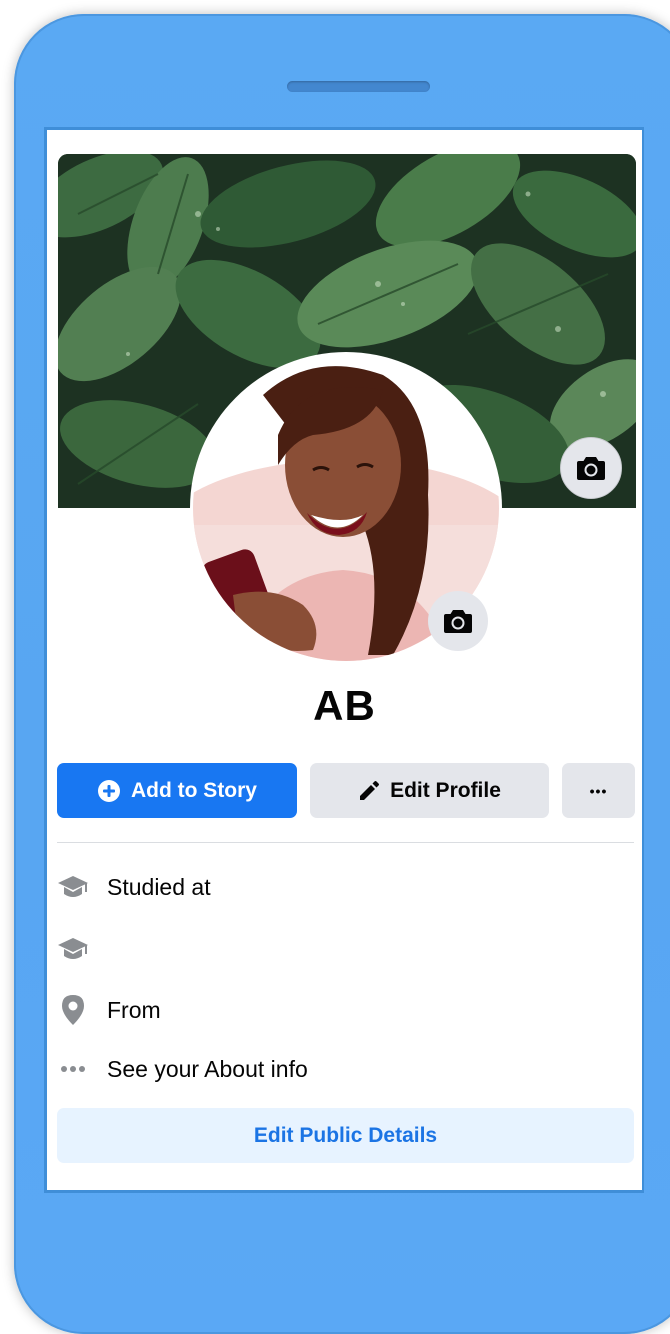 Image resolution: width=670 pixels, height=1334 pixels. What do you see at coordinates (345, 887) in the screenshot?
I see `studied-at-row: Studied at` at bounding box center [345, 887].